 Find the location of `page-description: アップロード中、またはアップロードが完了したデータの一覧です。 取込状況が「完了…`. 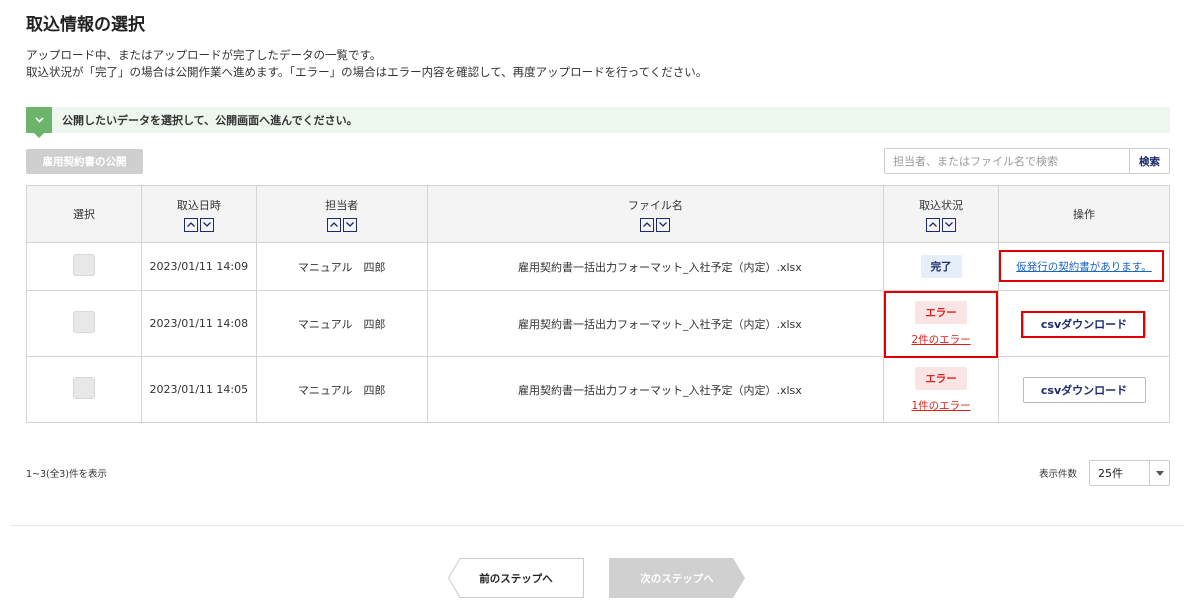

page-description: アップロード中、またはアップロードが完了したデータの一覧です。 取込状況が「完了… is located at coordinates (366, 64).